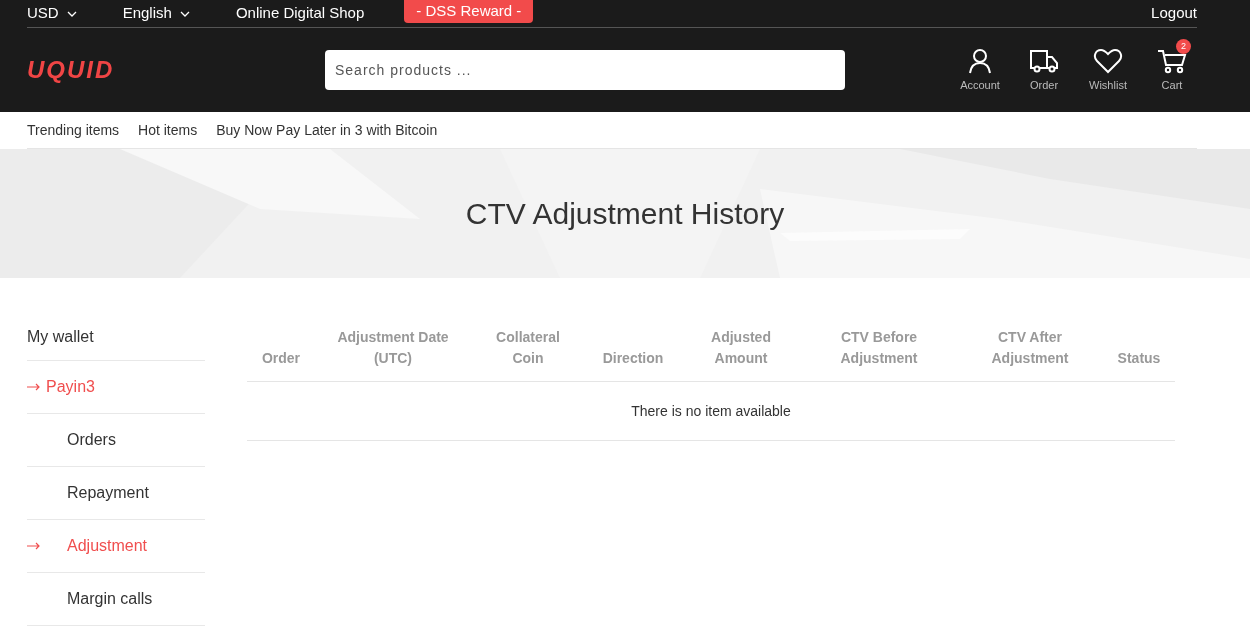 The width and height of the screenshot is (1250, 634). What do you see at coordinates (393, 348) in the screenshot?
I see `column-header: Adjustment Date (UTC)` at bounding box center [393, 348].